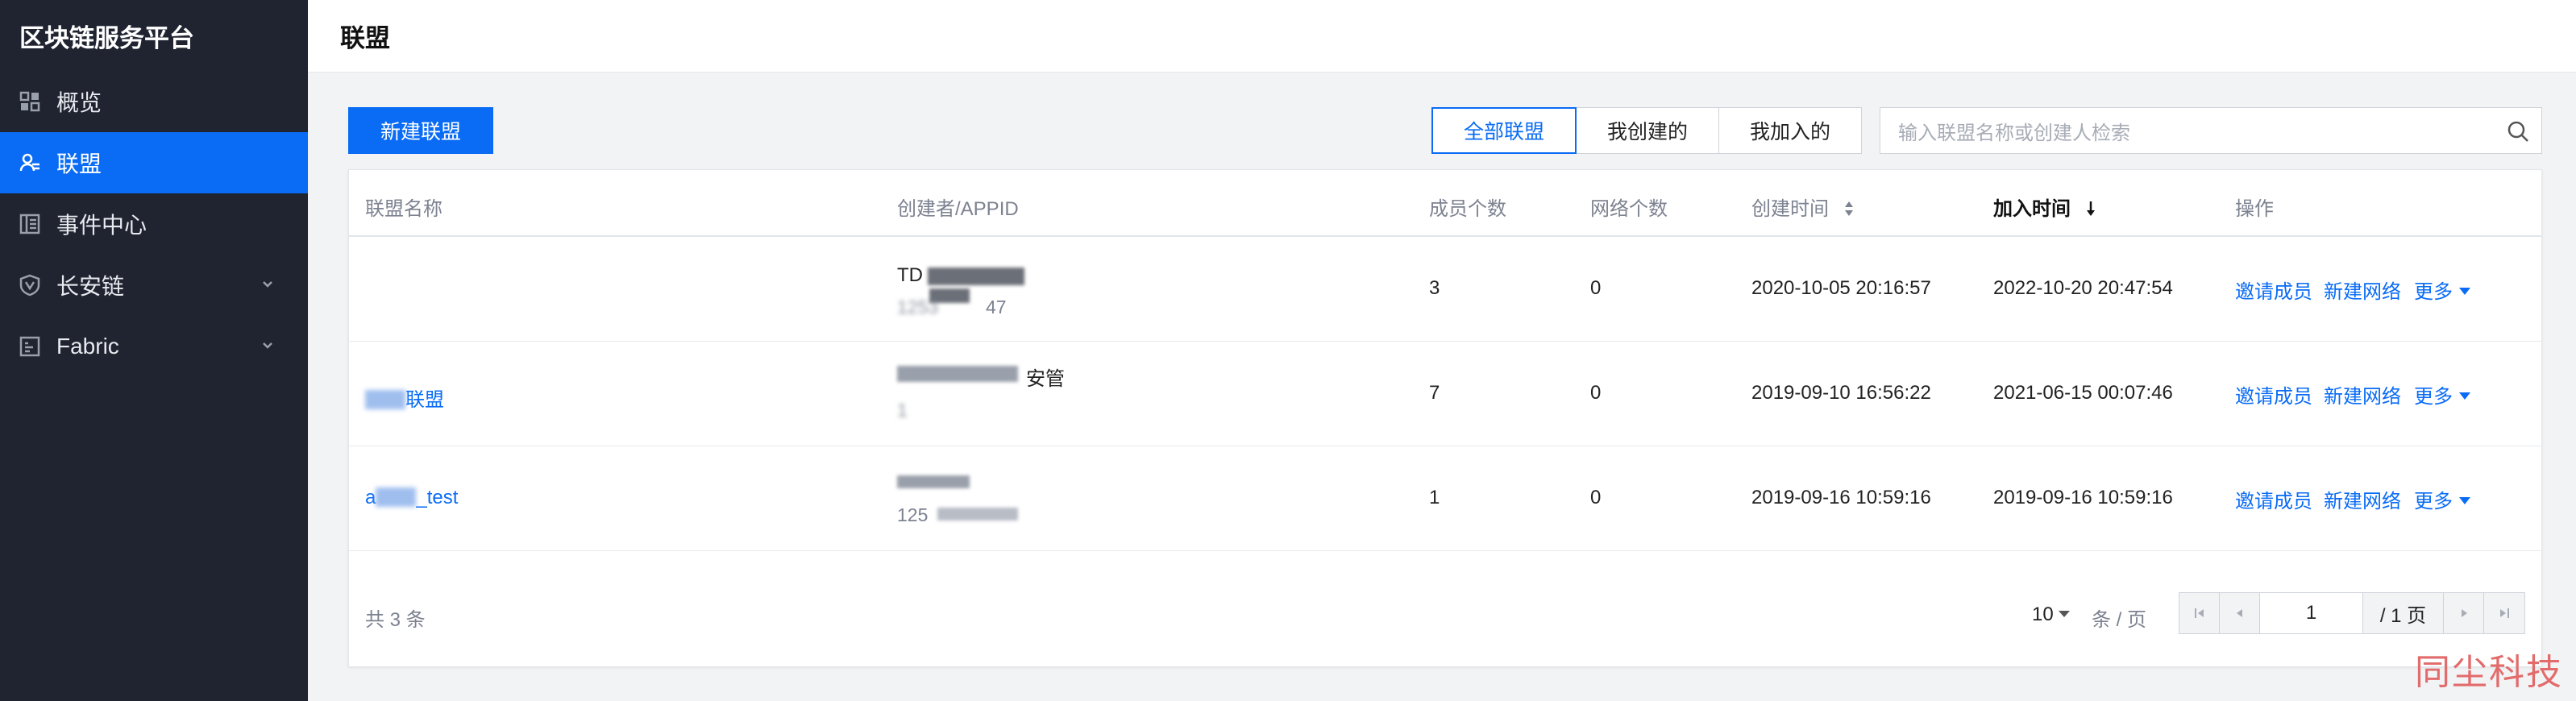 The width and height of the screenshot is (2576, 701). I want to click on prev-page-icon, so click(2239, 613).